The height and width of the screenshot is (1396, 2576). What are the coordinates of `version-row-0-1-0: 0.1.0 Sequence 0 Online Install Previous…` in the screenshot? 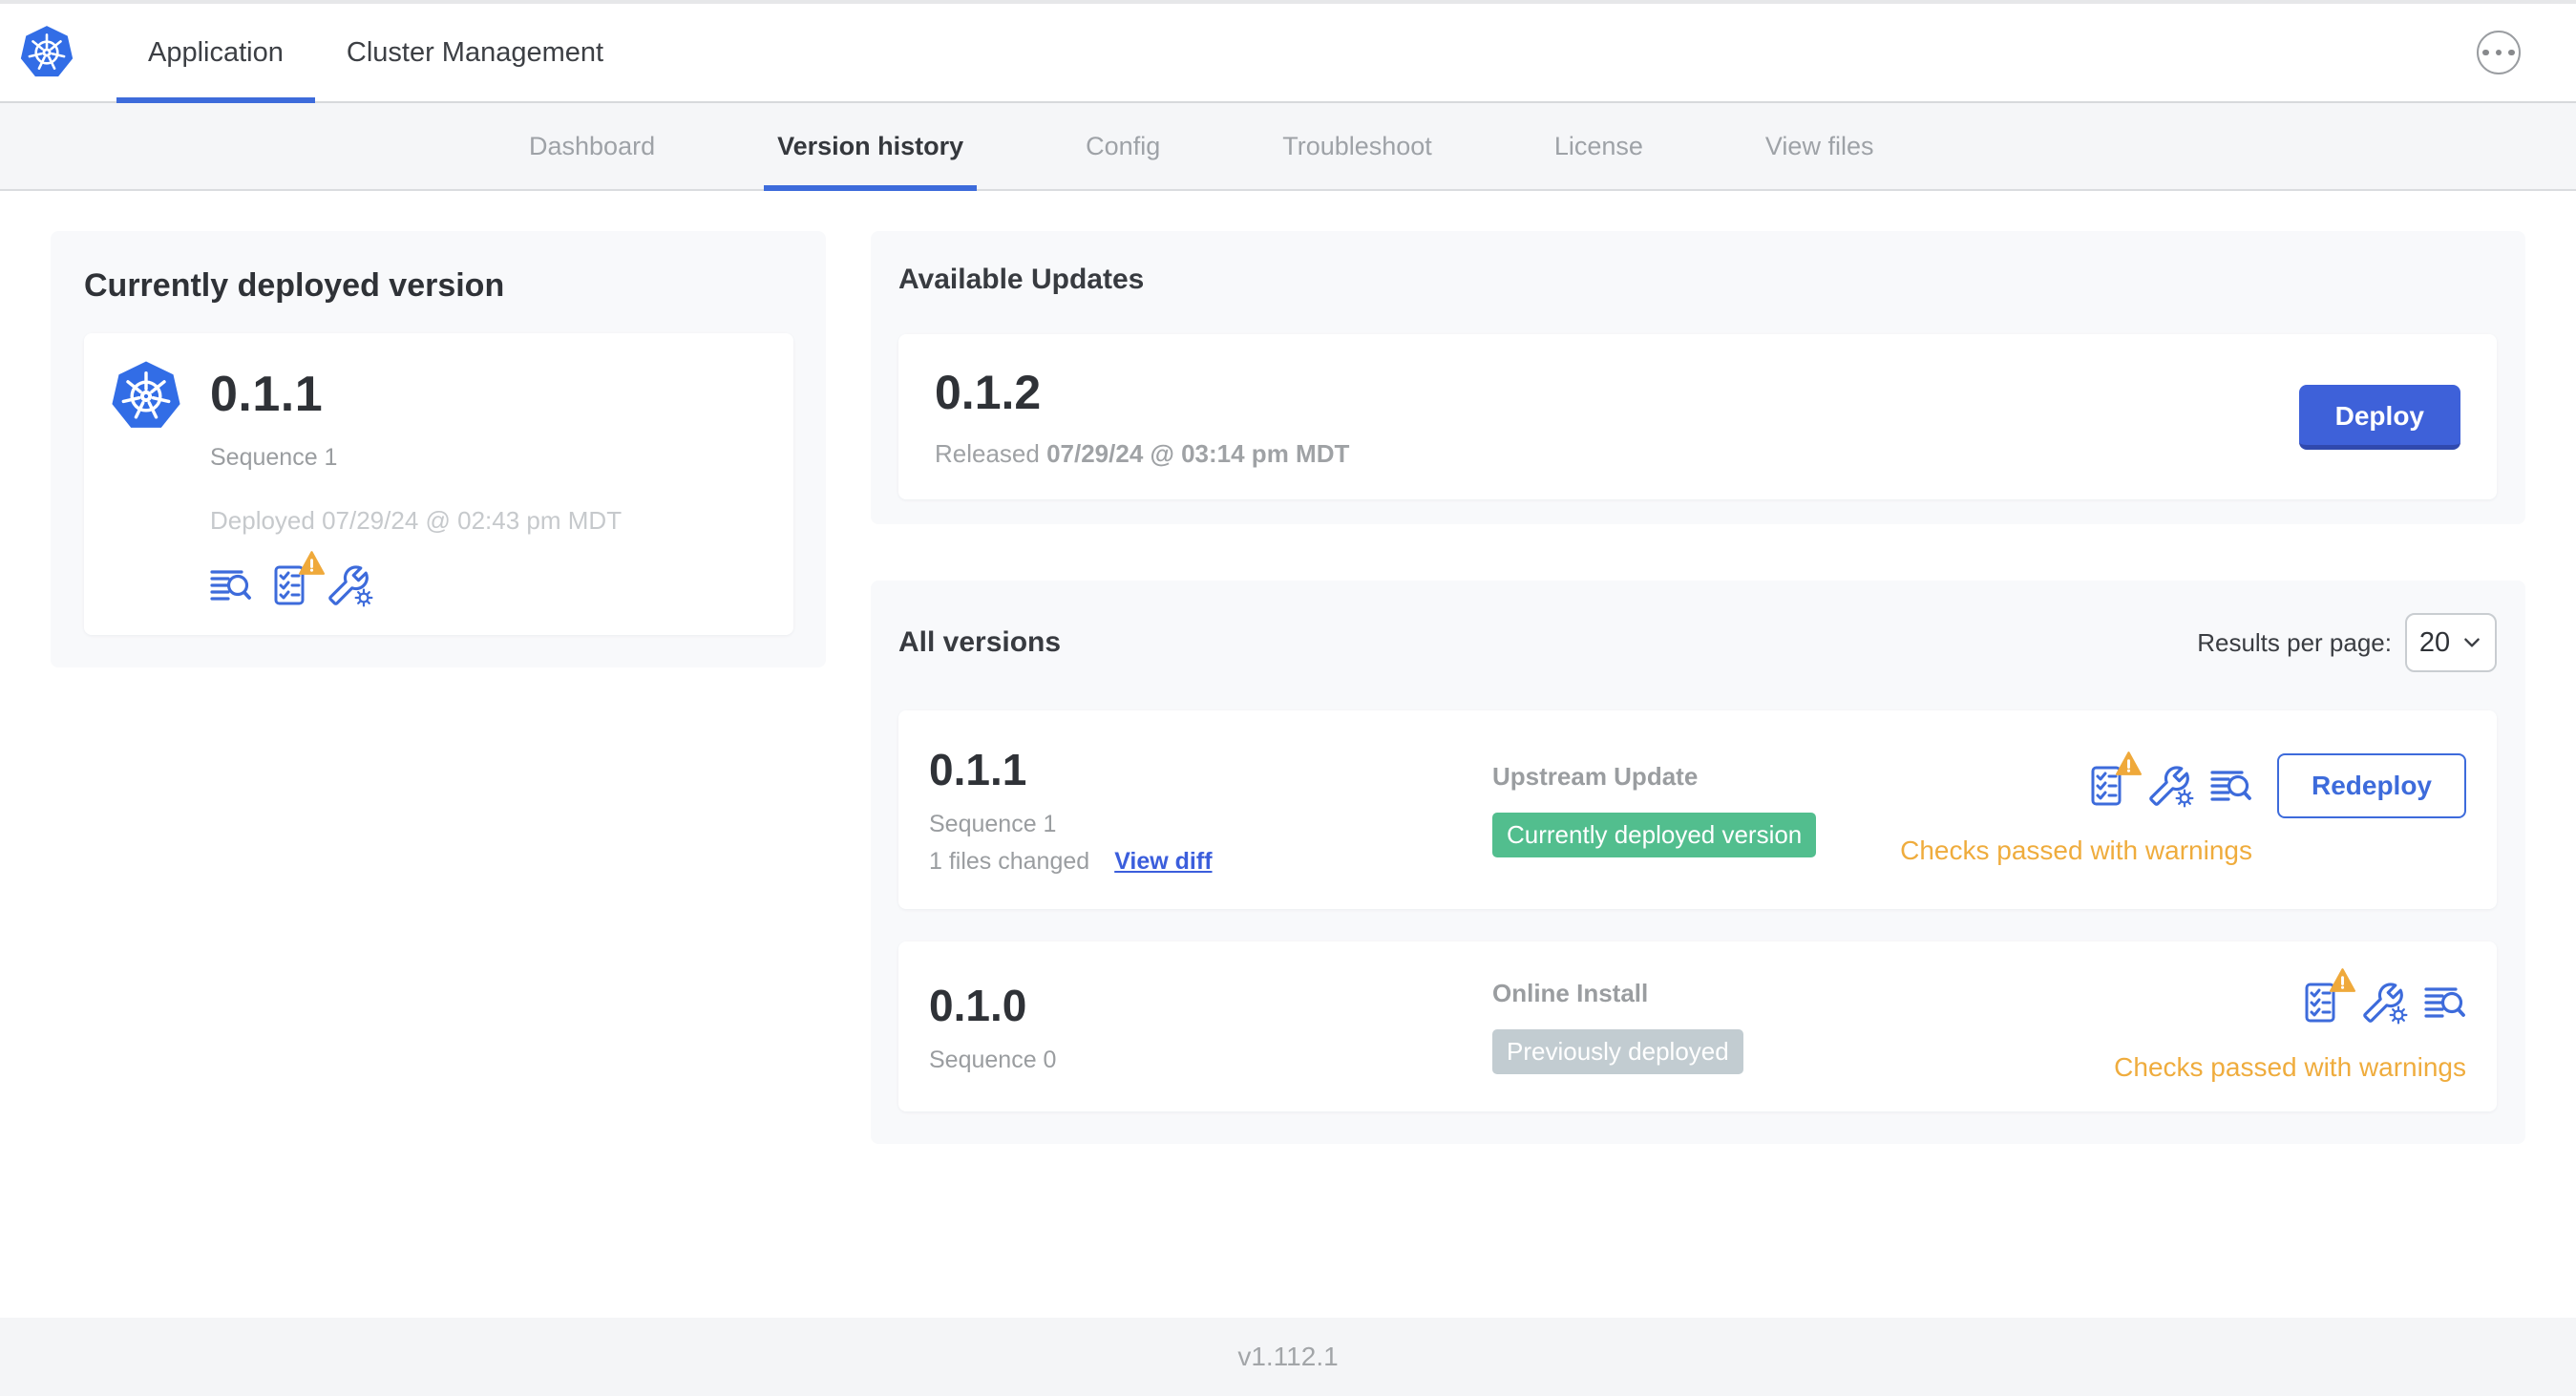 It's located at (1697, 1026).